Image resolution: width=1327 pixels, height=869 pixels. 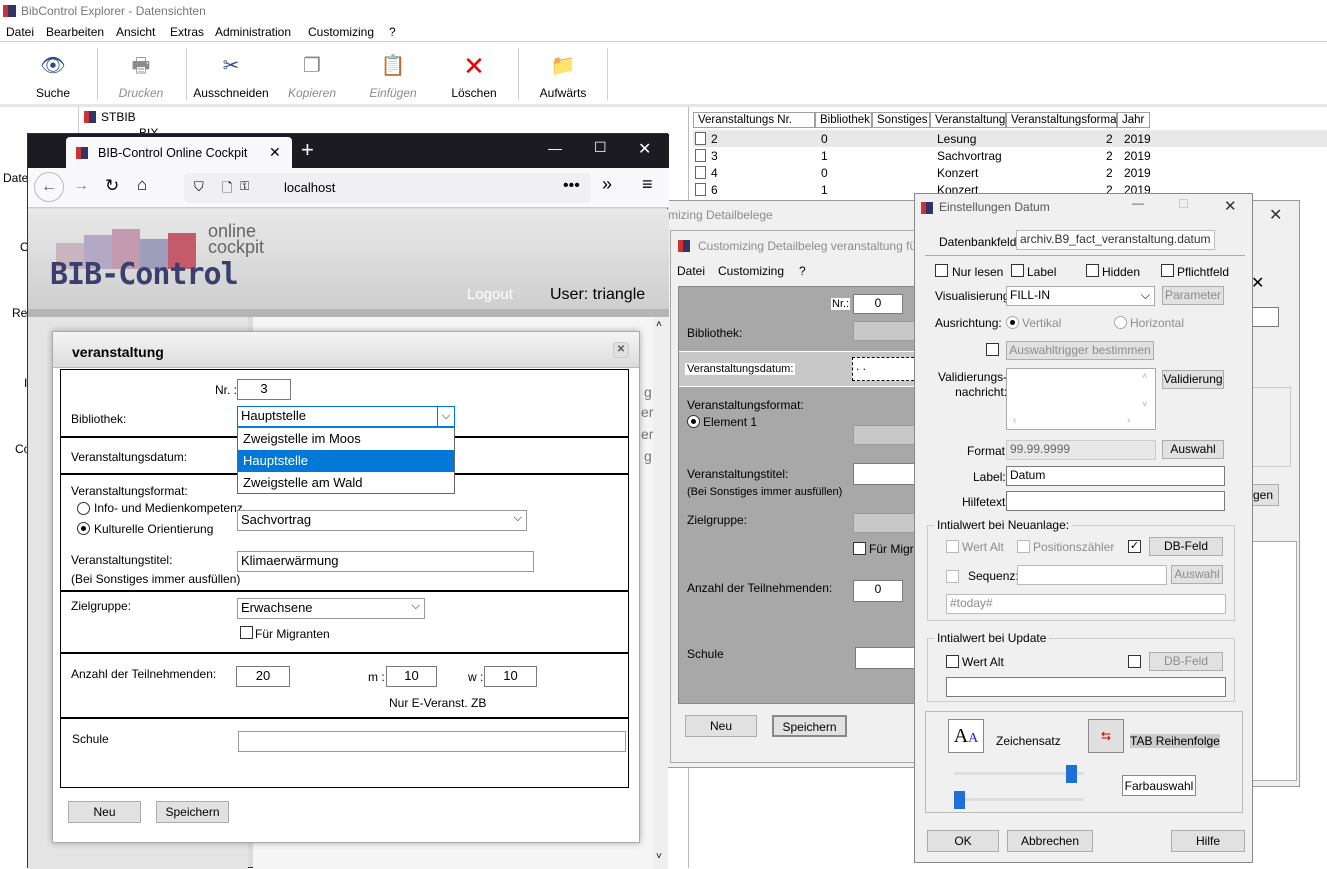 What do you see at coordinates (1010, 172) in the screenshot?
I see `table-row: 4 0 Konzert 2 2019` at bounding box center [1010, 172].